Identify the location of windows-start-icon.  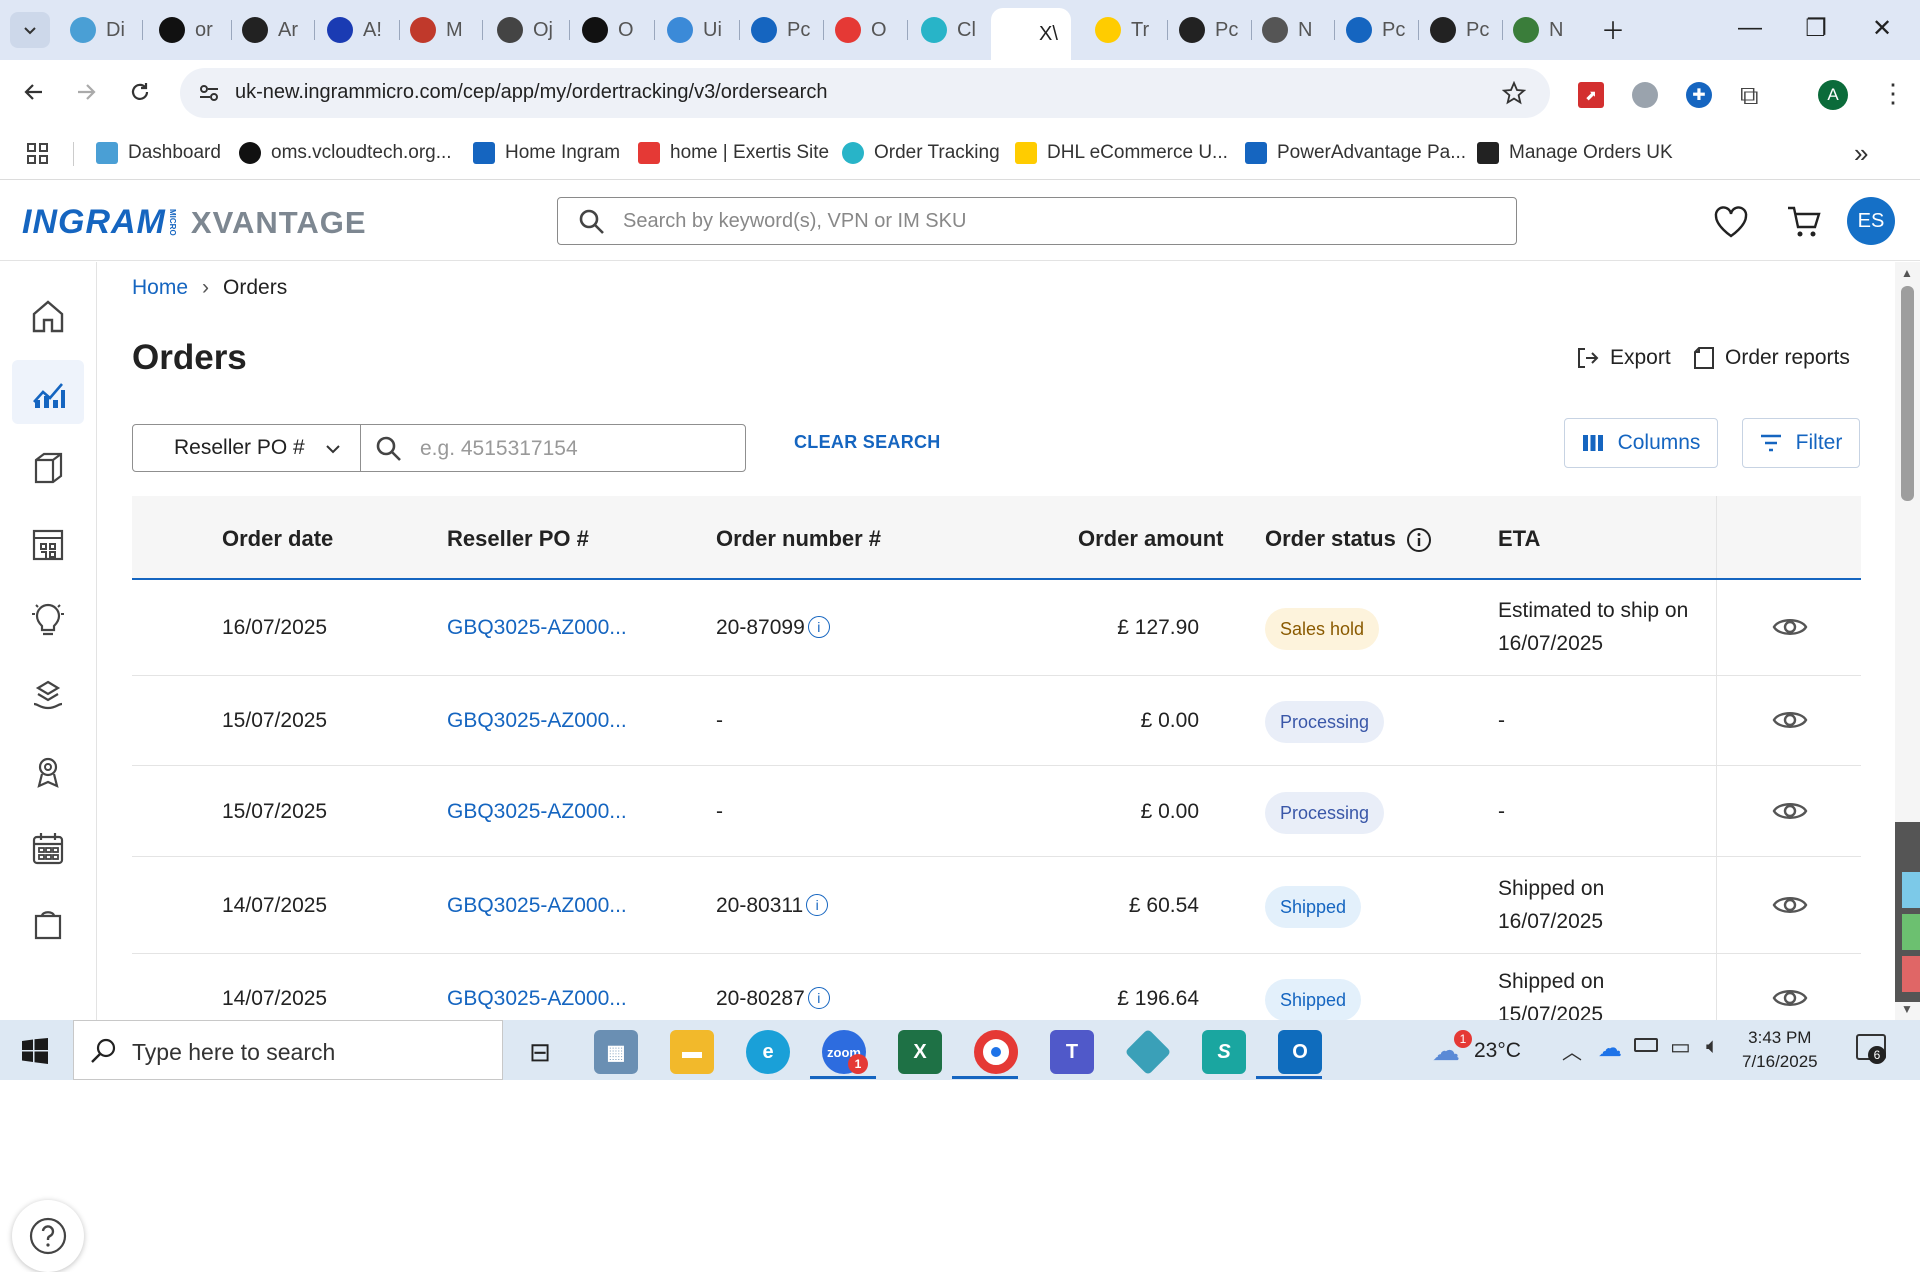
(35, 1051).